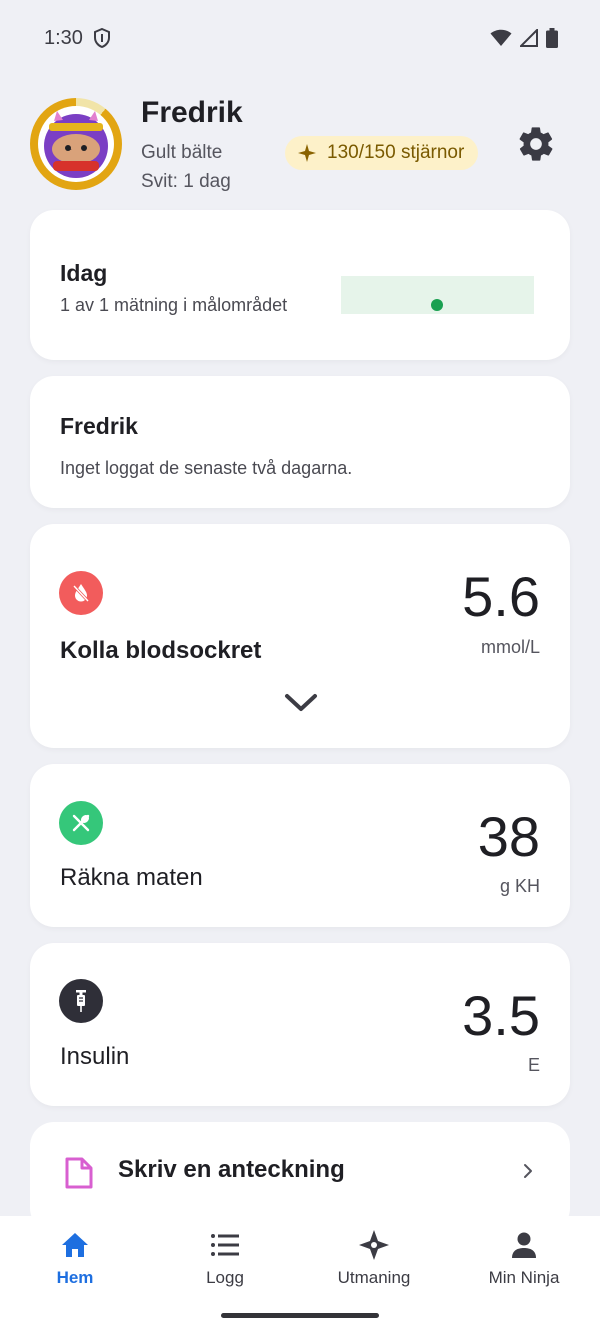  Describe the element at coordinates (131, 877) in the screenshot. I see `food-label: Räkna maten` at that location.